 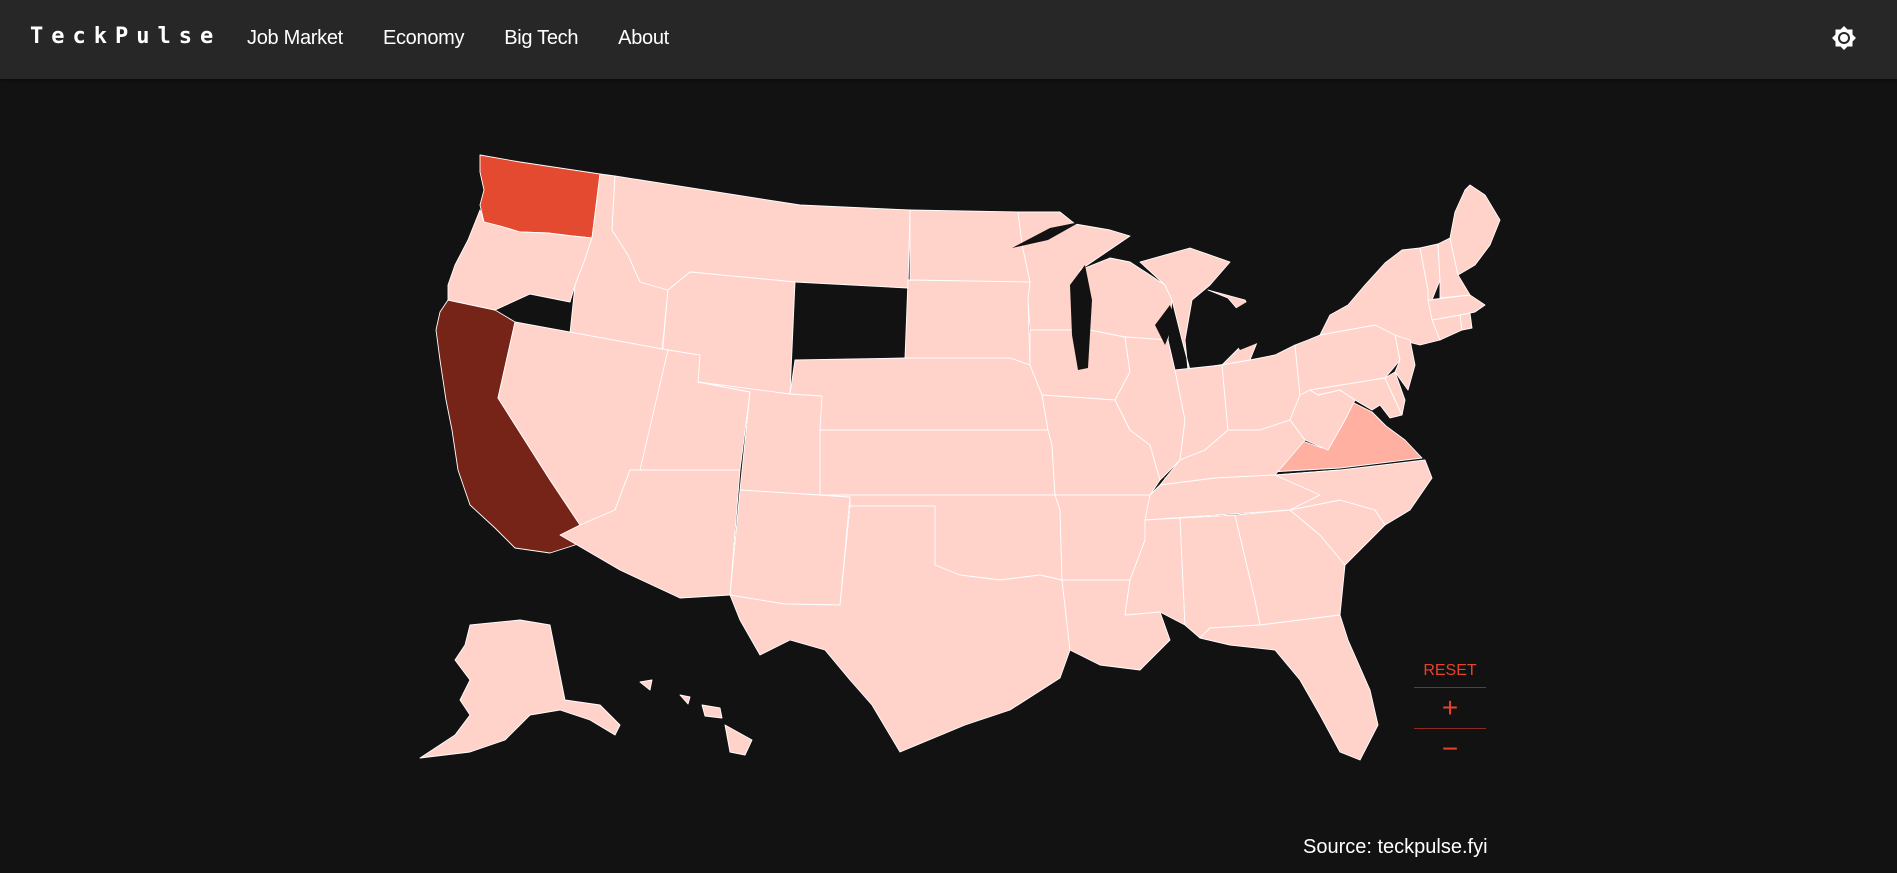 What do you see at coordinates (1450, 708) in the screenshot?
I see `zoom-in-button: +` at bounding box center [1450, 708].